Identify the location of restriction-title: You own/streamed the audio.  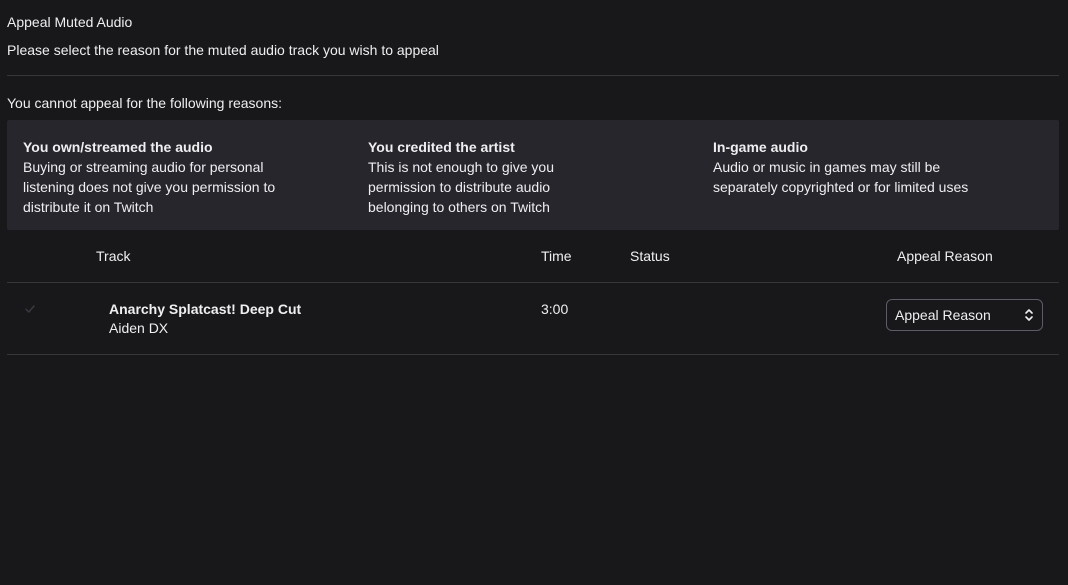
(118, 147).